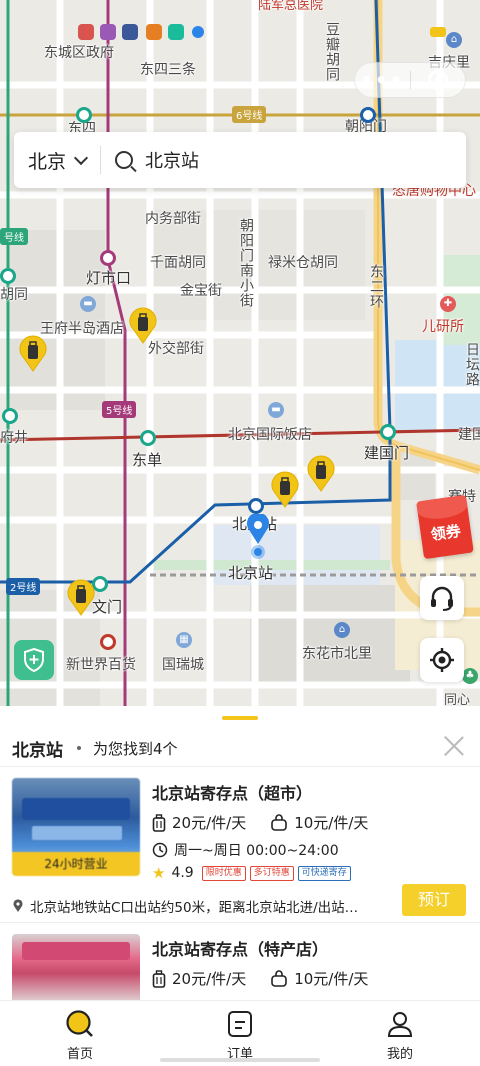  I want to click on hospital-icon: ✚, so click(448, 304).